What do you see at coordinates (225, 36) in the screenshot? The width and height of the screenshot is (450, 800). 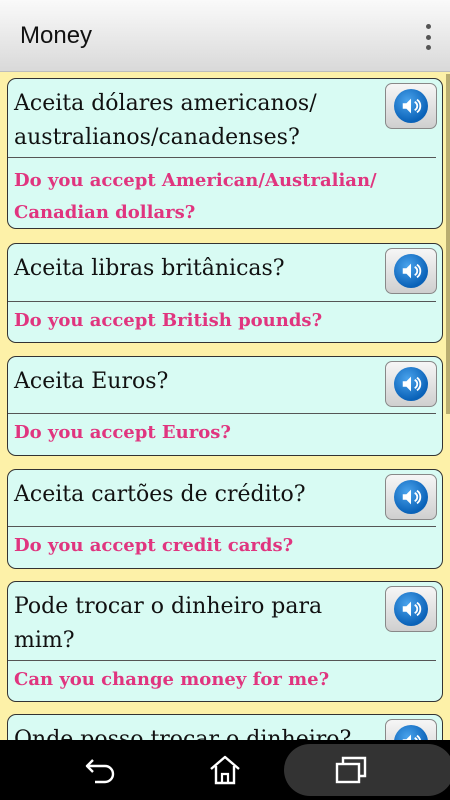 I see `app-bar: Money` at bounding box center [225, 36].